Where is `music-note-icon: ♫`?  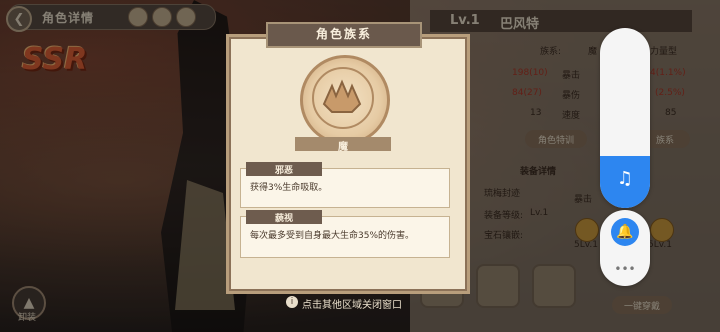
music-note-icon: ♫ is located at coordinates (625, 178).